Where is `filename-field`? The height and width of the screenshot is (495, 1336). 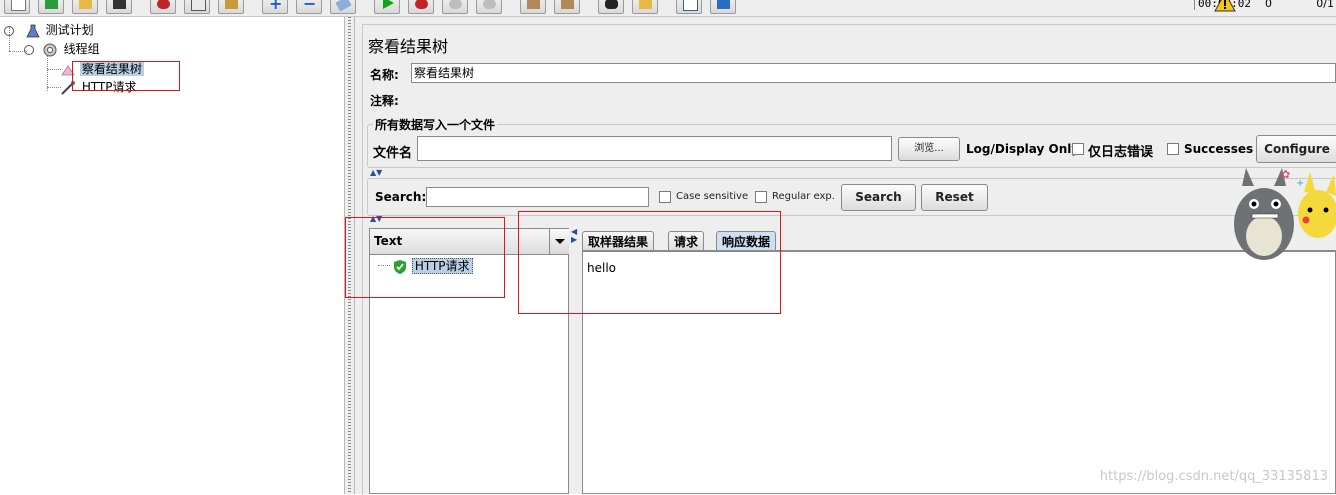
filename-field is located at coordinates (654, 148).